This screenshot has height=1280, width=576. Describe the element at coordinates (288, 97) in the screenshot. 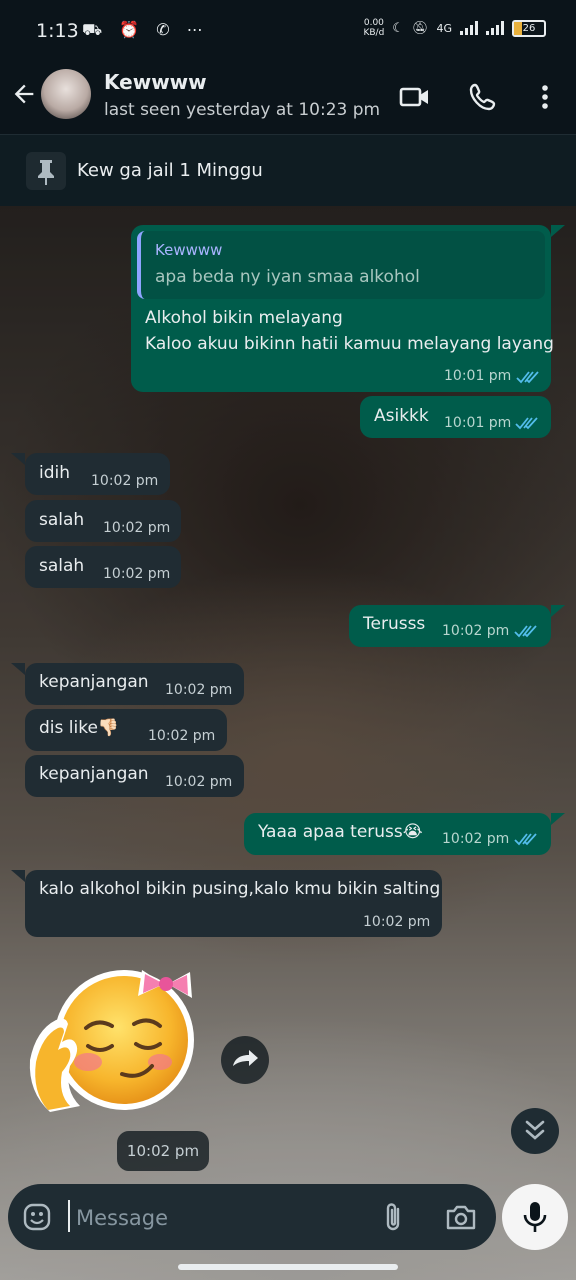

I see `chat-header: Kewwww last seen yesterday at 10:23 pm` at that location.